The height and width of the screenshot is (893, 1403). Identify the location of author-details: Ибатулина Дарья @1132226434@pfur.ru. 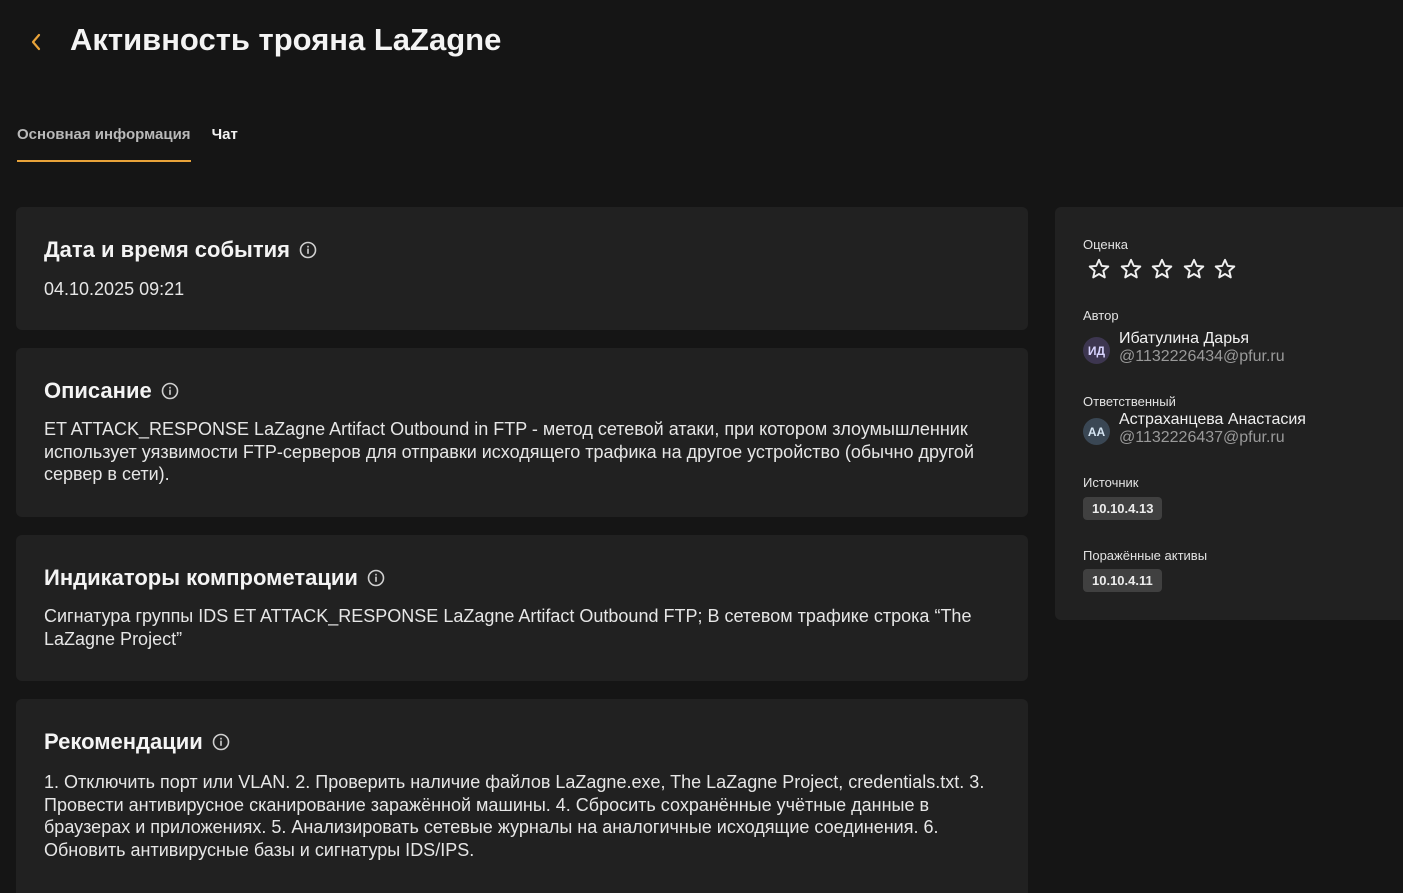
(1202, 347).